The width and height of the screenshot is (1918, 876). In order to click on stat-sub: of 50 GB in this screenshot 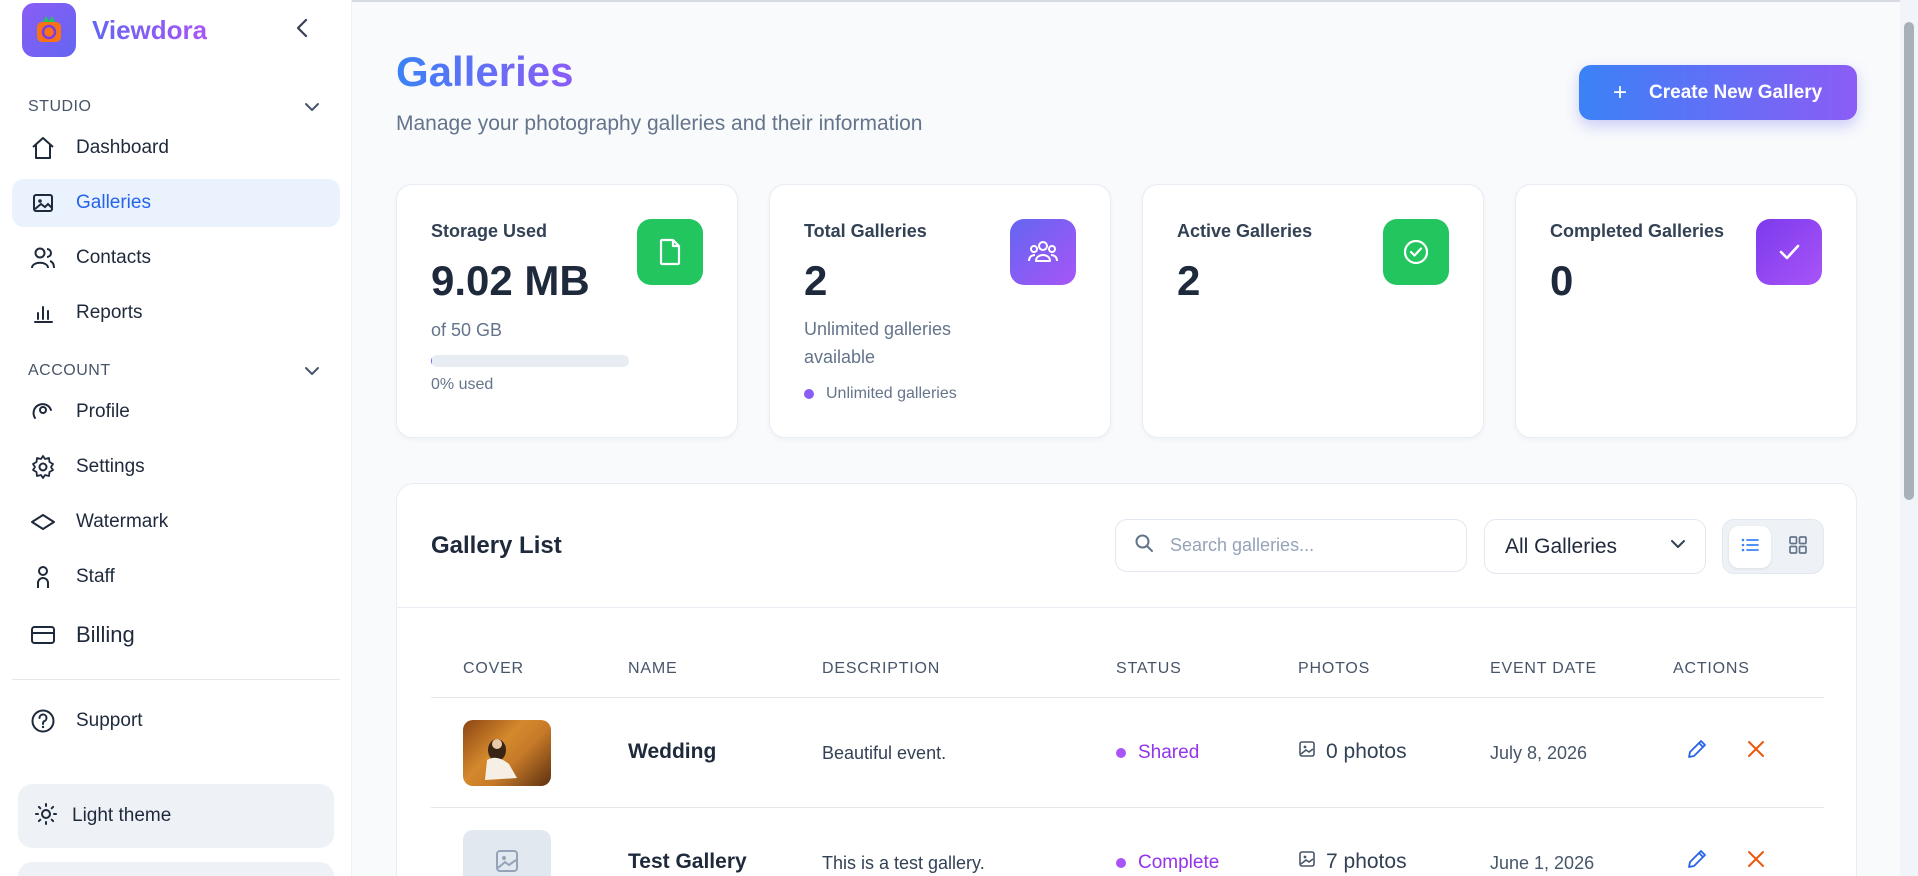, I will do `click(467, 330)`.